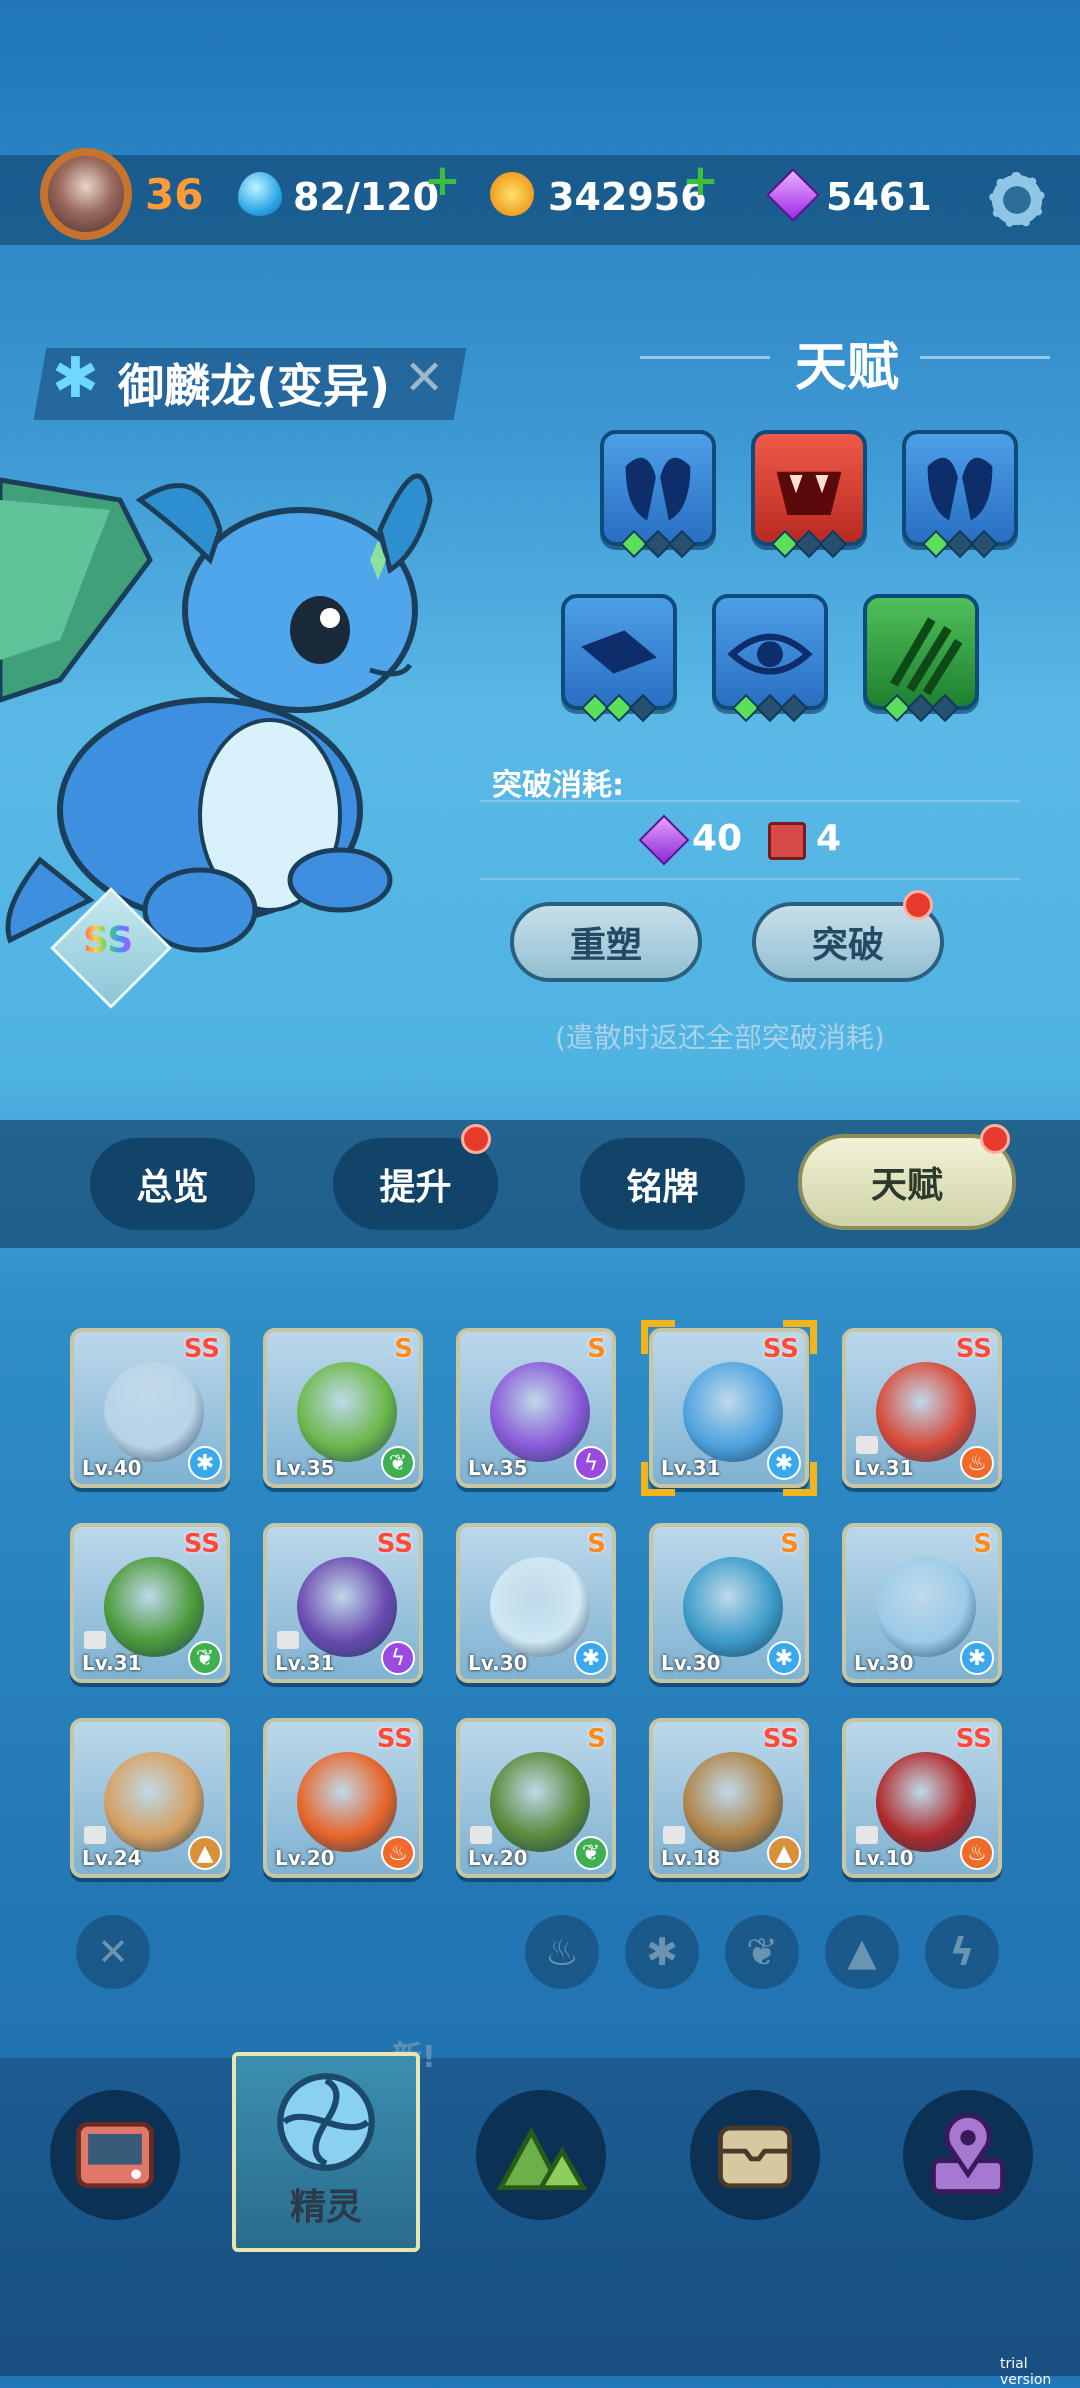 The width and height of the screenshot is (1080, 2388). Describe the element at coordinates (112, 1468) in the screenshot. I see `pet-level: Lv.40` at that location.